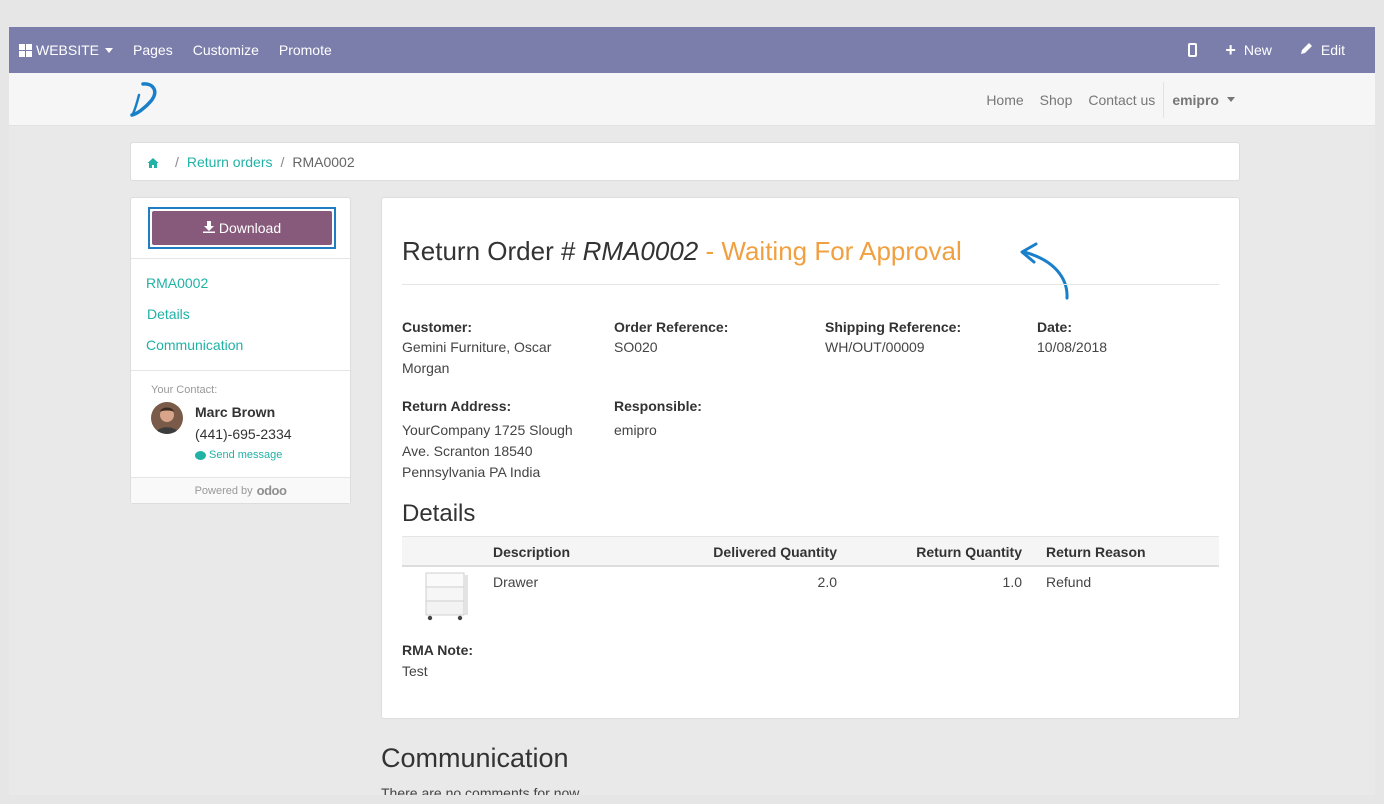 The image size is (1384, 804). Describe the element at coordinates (833, 251) in the screenshot. I see `order-state: - Waiting For Approval` at that location.